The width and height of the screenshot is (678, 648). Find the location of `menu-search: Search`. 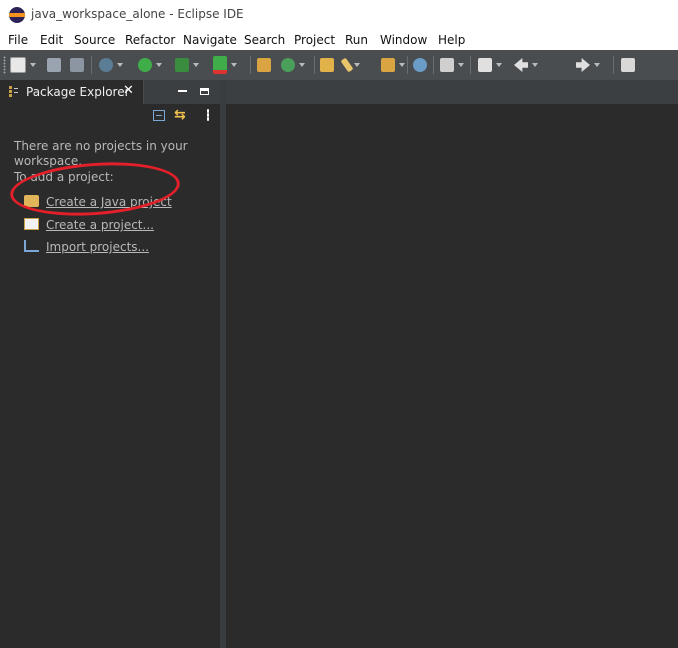

menu-search: Search is located at coordinates (264, 40).